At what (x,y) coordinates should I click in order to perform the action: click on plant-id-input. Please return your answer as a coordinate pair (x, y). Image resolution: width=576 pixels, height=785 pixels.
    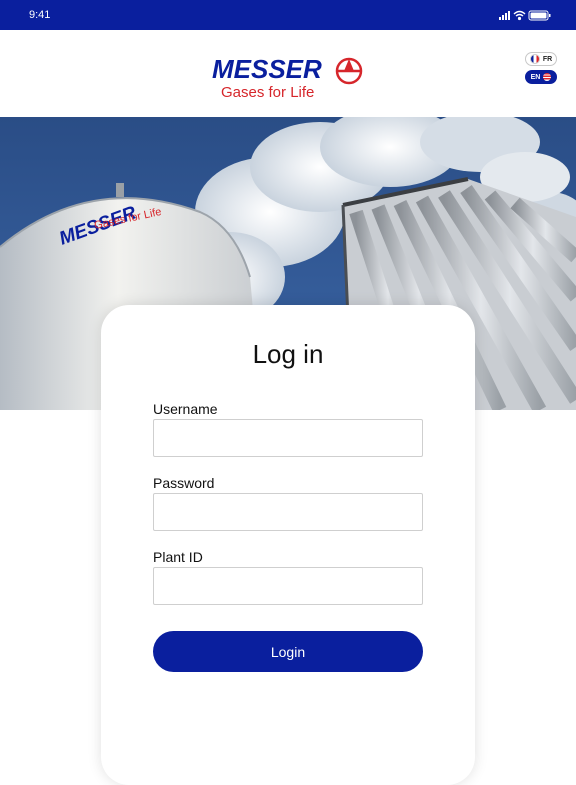
    Looking at the image, I should click on (288, 586).